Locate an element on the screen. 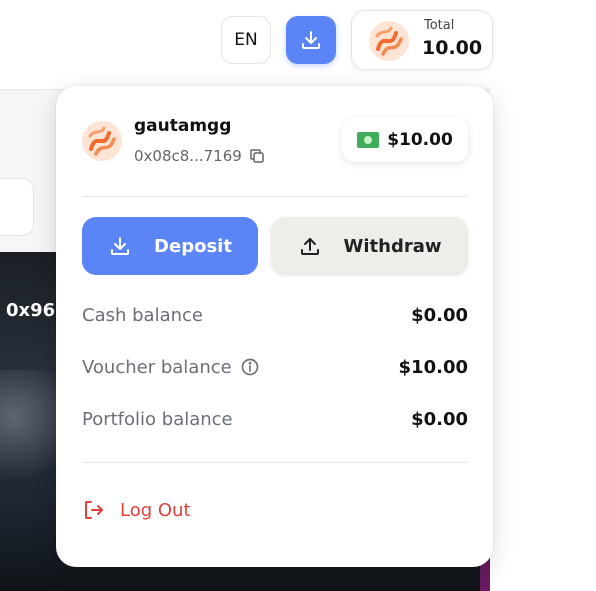 This screenshot has height=591, width=596. balance-badge: $10.00 is located at coordinates (405, 140).